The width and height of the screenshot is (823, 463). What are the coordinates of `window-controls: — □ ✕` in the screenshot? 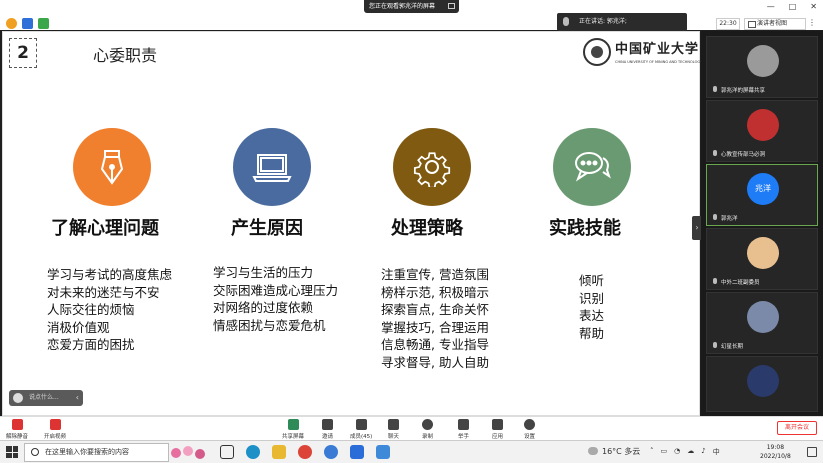 It's located at (792, 6).